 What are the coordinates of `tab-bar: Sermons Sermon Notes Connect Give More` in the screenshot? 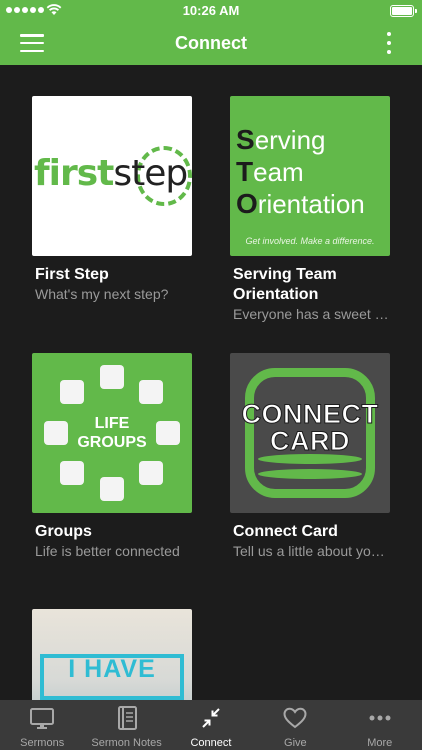 It's located at (211, 725).